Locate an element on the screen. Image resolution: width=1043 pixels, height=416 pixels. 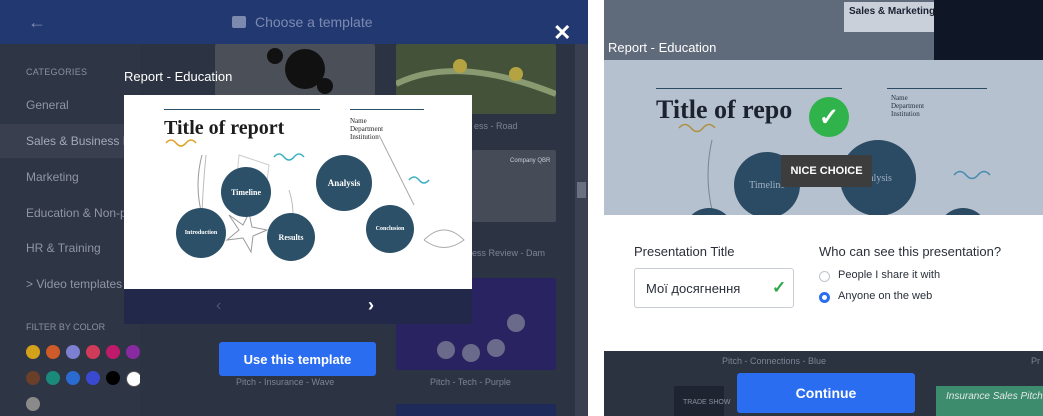
category-hr: HR & Training is located at coordinates (63, 248).